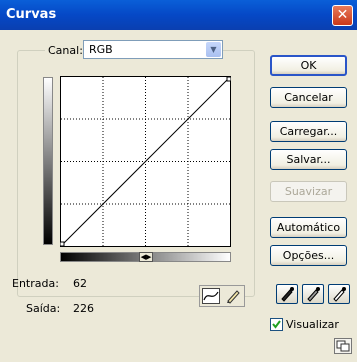  Describe the element at coordinates (228, 79) in the screenshot. I see `curve-point-end` at that location.